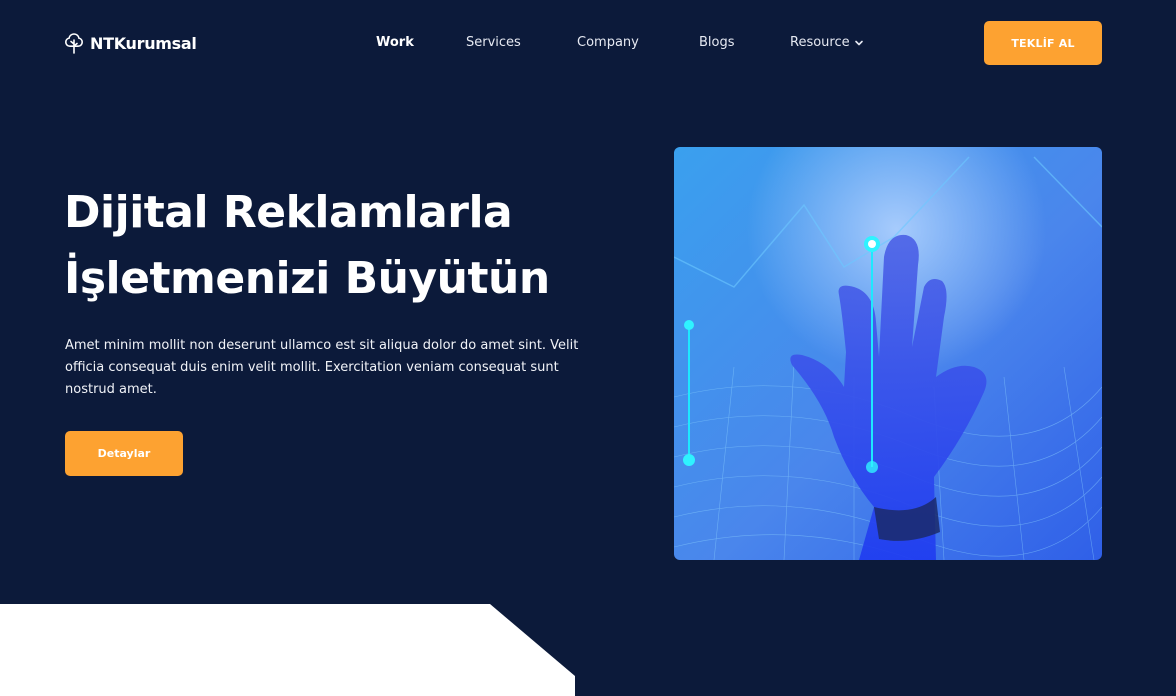 This screenshot has height=696, width=1176. What do you see at coordinates (717, 43) in the screenshot?
I see `nav-item-blogs: Blogs` at bounding box center [717, 43].